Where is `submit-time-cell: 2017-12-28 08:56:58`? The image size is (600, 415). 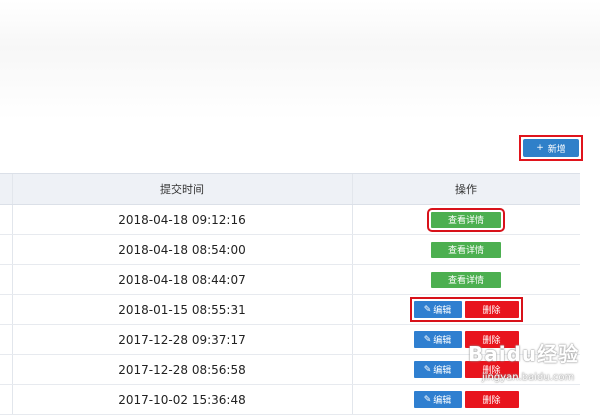
submit-time-cell: 2017-12-28 08:56:58 is located at coordinates (182, 369).